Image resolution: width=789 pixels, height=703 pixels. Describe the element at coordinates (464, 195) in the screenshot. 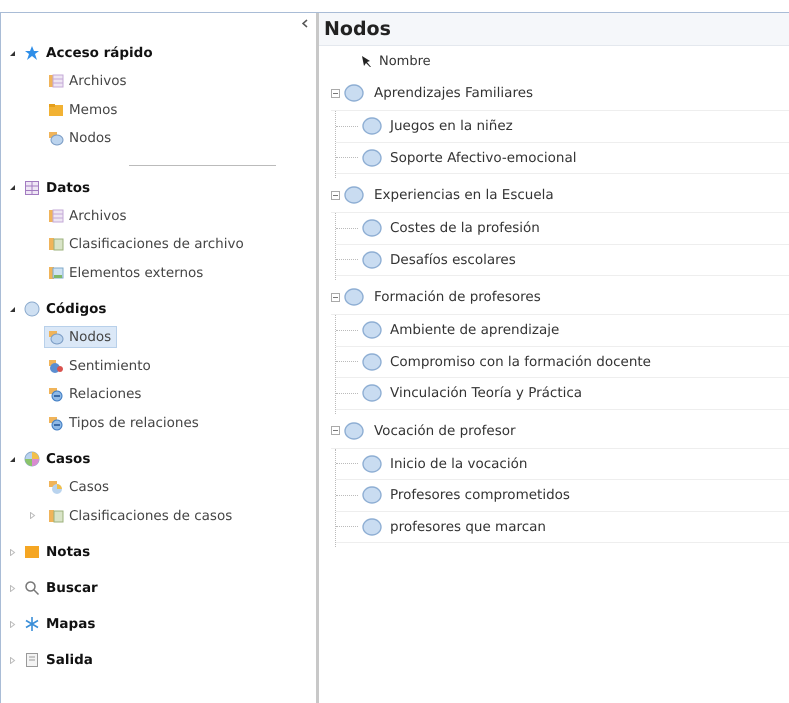

I see `node-row: Experiencias en la Escuela` at that location.